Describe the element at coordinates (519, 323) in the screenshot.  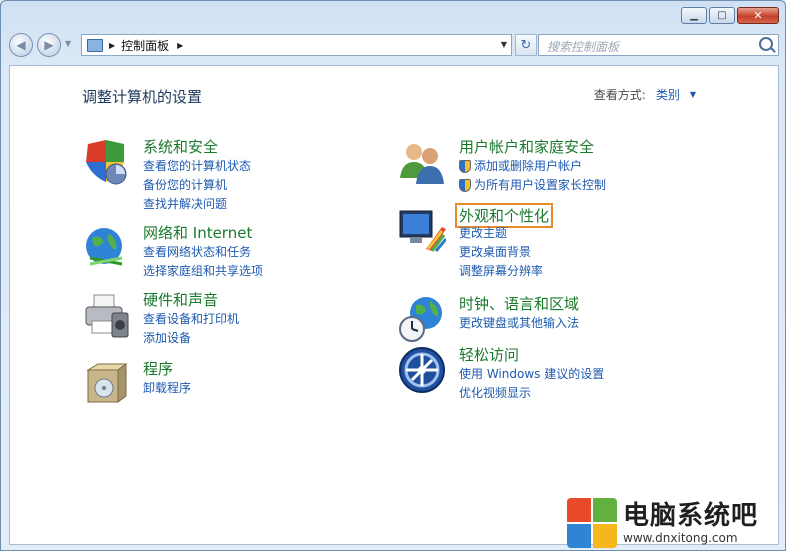
I see `link-change-input-methods: 更改键盘或其他输入法` at that location.